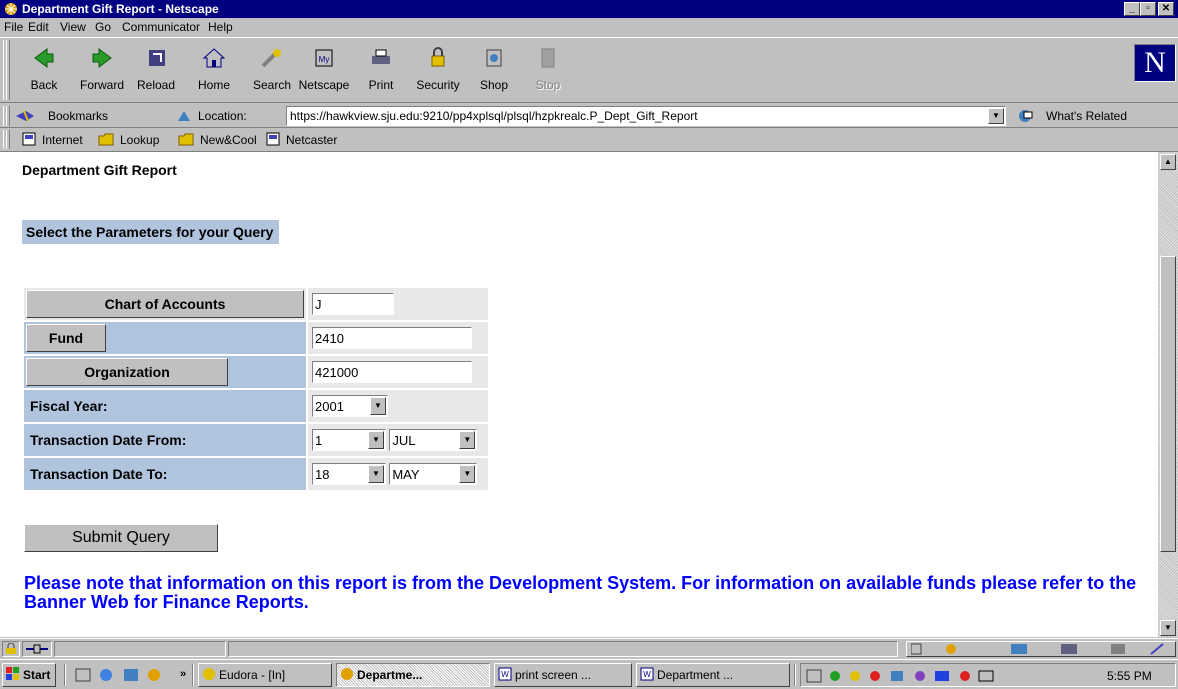 Image resolution: width=1178 pixels, height=689 pixels. Describe the element at coordinates (161, 27) in the screenshot. I see `menu-communicator: Communicator` at that location.